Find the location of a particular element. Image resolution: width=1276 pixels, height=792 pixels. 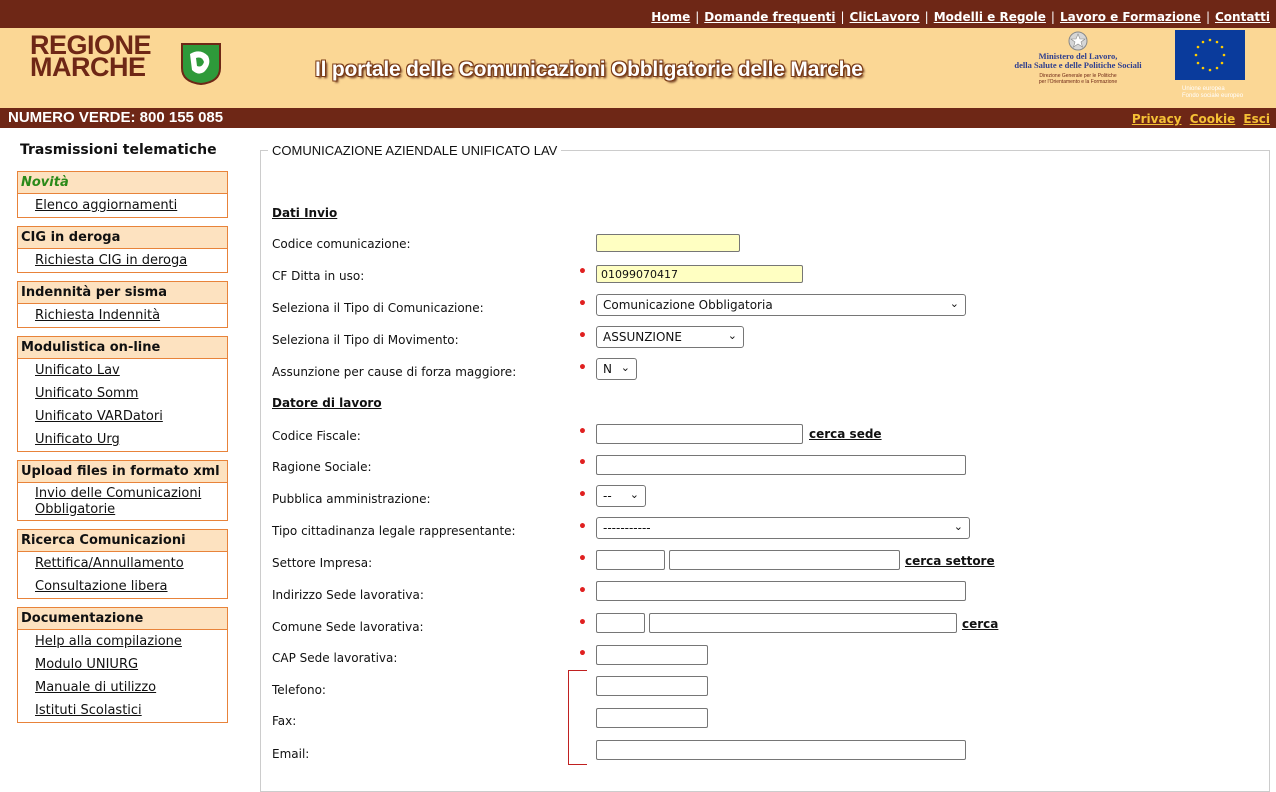

nav-home: Home is located at coordinates (670, 17).